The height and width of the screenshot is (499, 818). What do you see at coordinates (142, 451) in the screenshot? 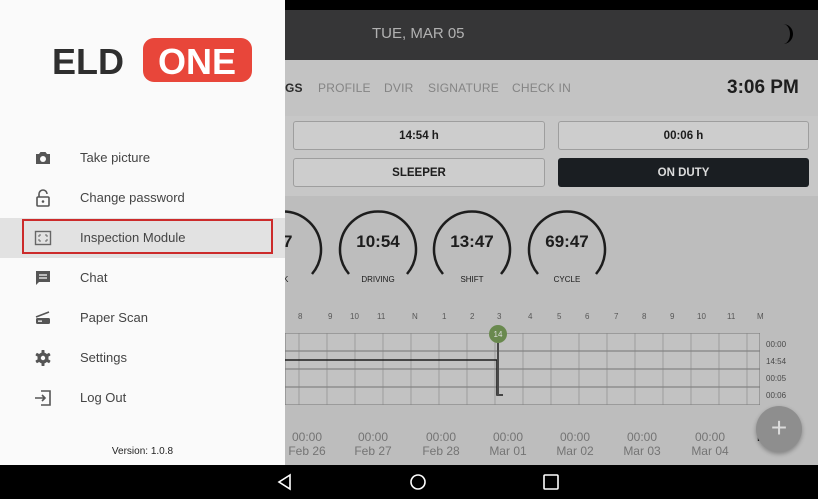
I see `app-version: Version: 1.0.8` at bounding box center [142, 451].